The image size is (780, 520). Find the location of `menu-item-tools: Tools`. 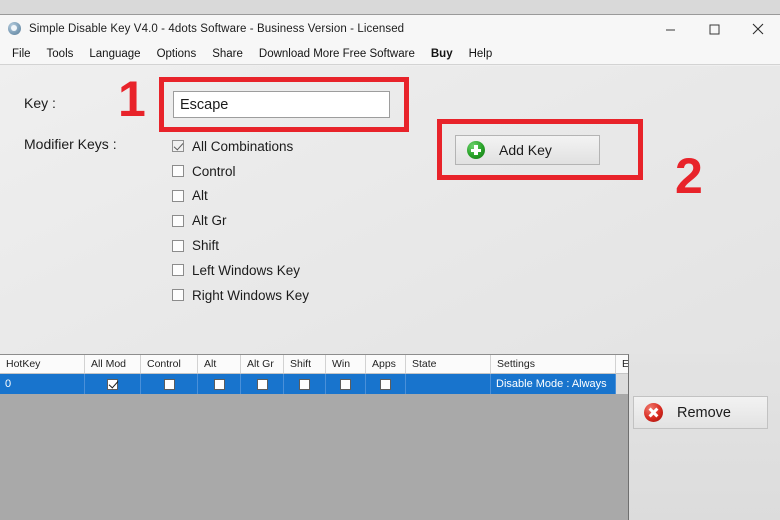

menu-item-tools: Tools is located at coordinates (60, 54).